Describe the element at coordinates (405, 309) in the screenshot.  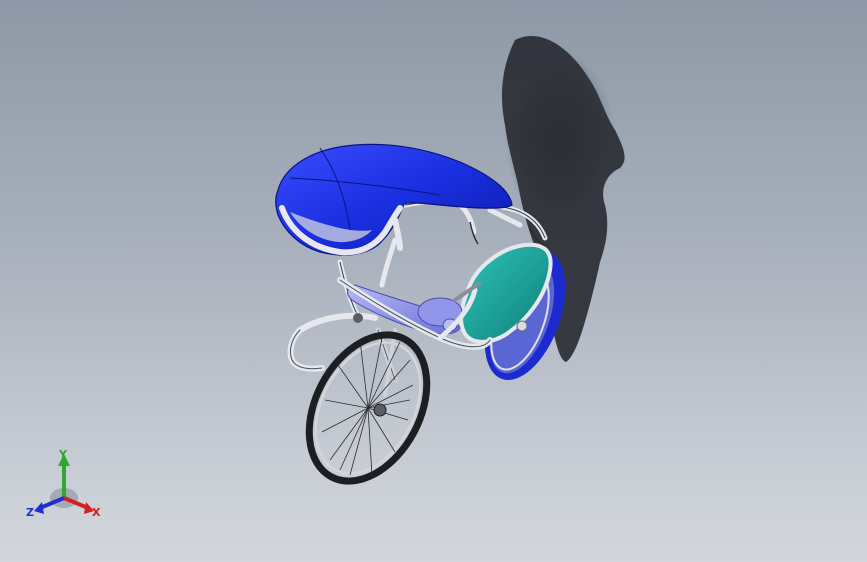
I see `seat` at that location.